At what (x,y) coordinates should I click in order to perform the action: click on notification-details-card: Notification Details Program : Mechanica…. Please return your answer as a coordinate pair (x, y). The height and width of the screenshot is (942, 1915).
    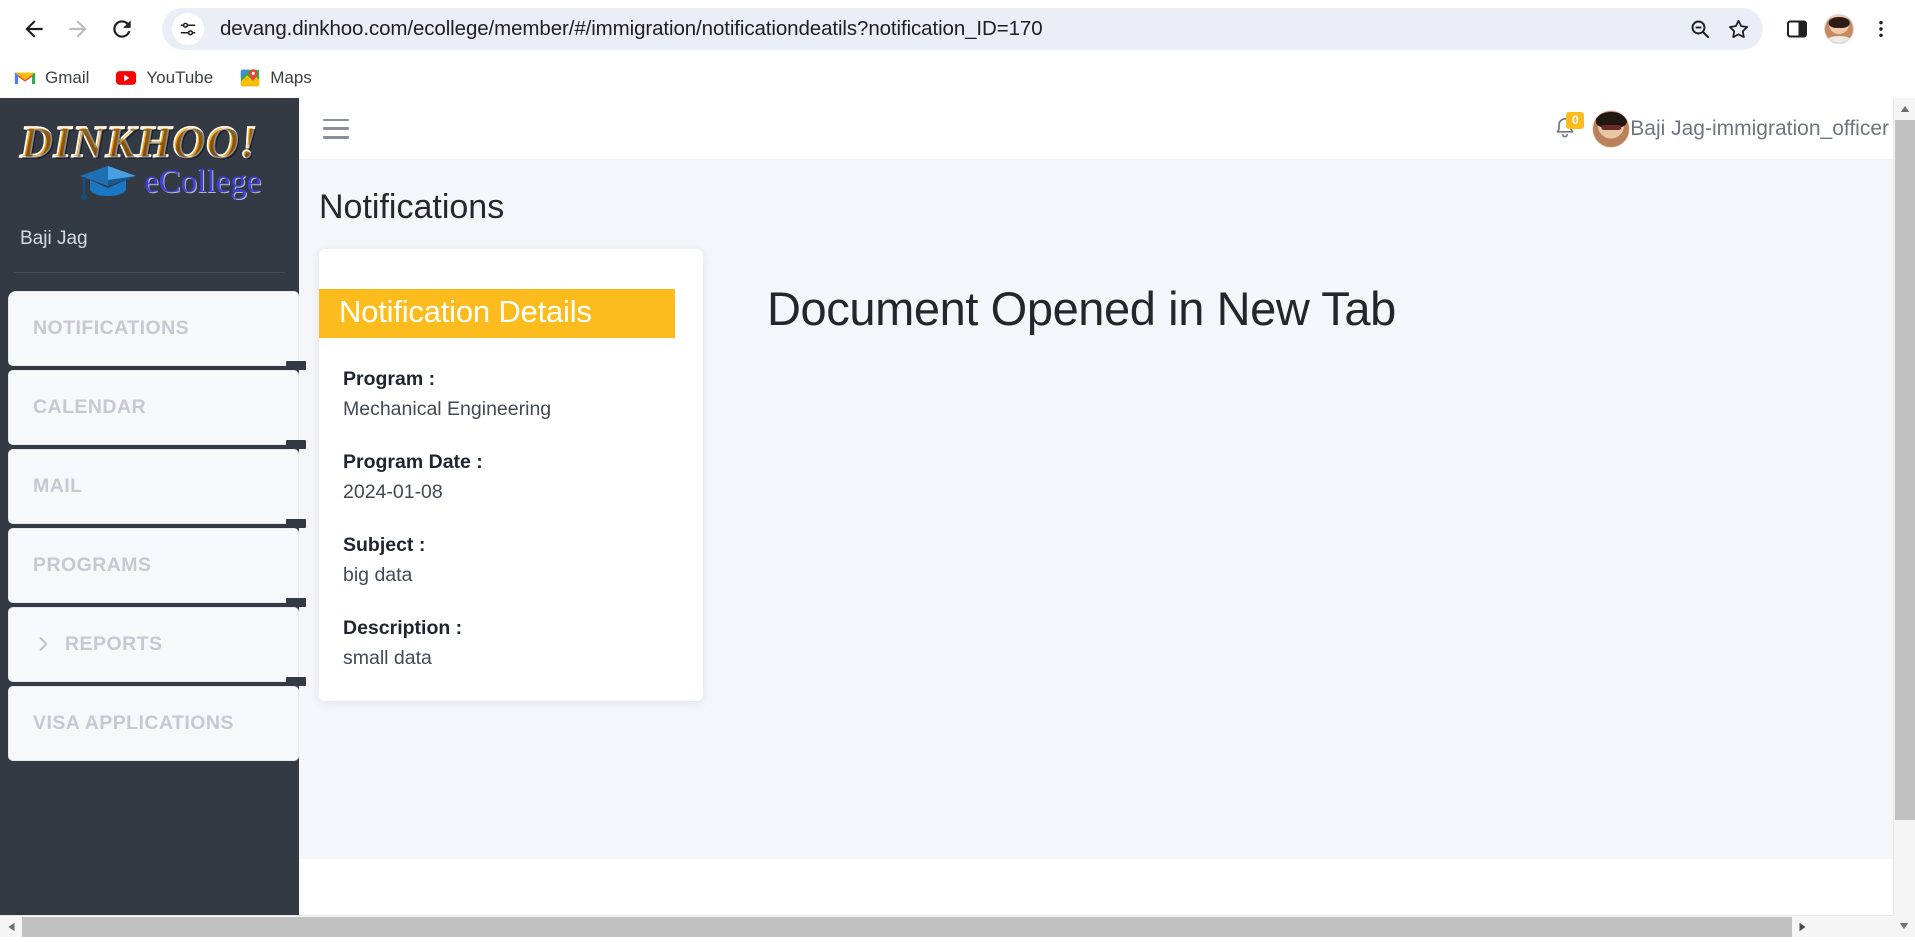
    Looking at the image, I should click on (511, 475).